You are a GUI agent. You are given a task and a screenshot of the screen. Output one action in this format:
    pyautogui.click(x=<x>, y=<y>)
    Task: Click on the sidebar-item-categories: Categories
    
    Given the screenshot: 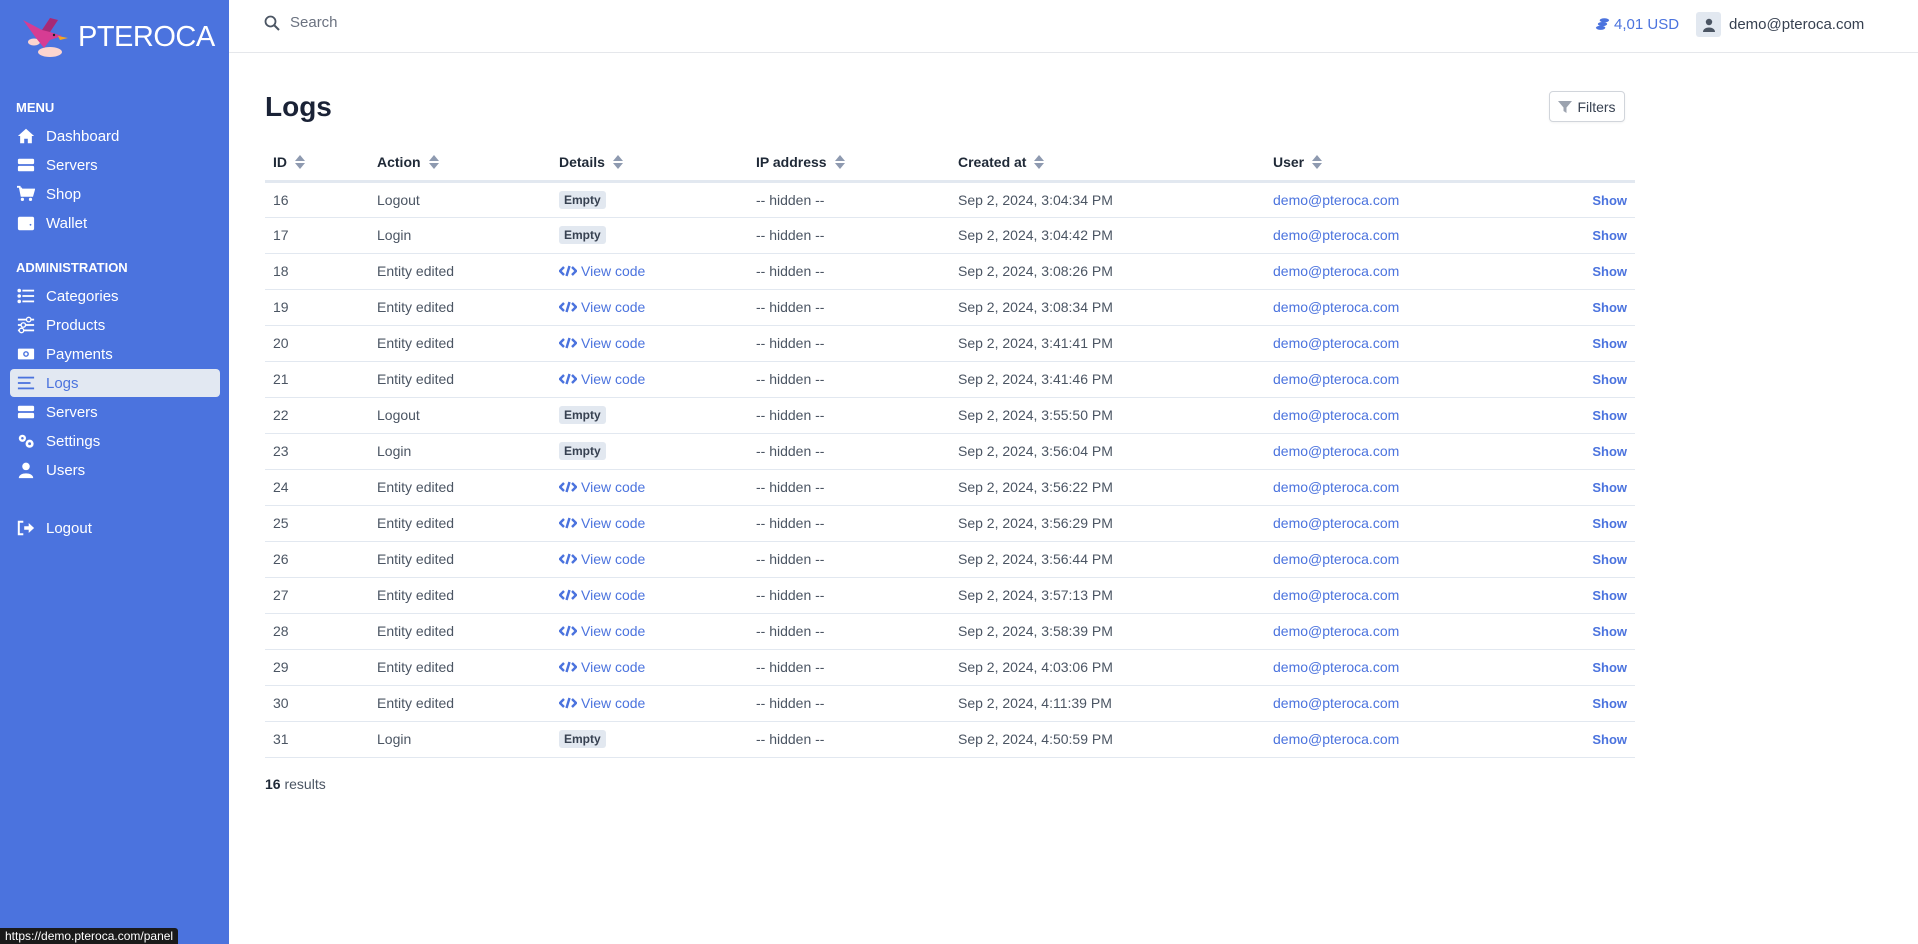 What is the action you would take?
    pyautogui.click(x=115, y=296)
    